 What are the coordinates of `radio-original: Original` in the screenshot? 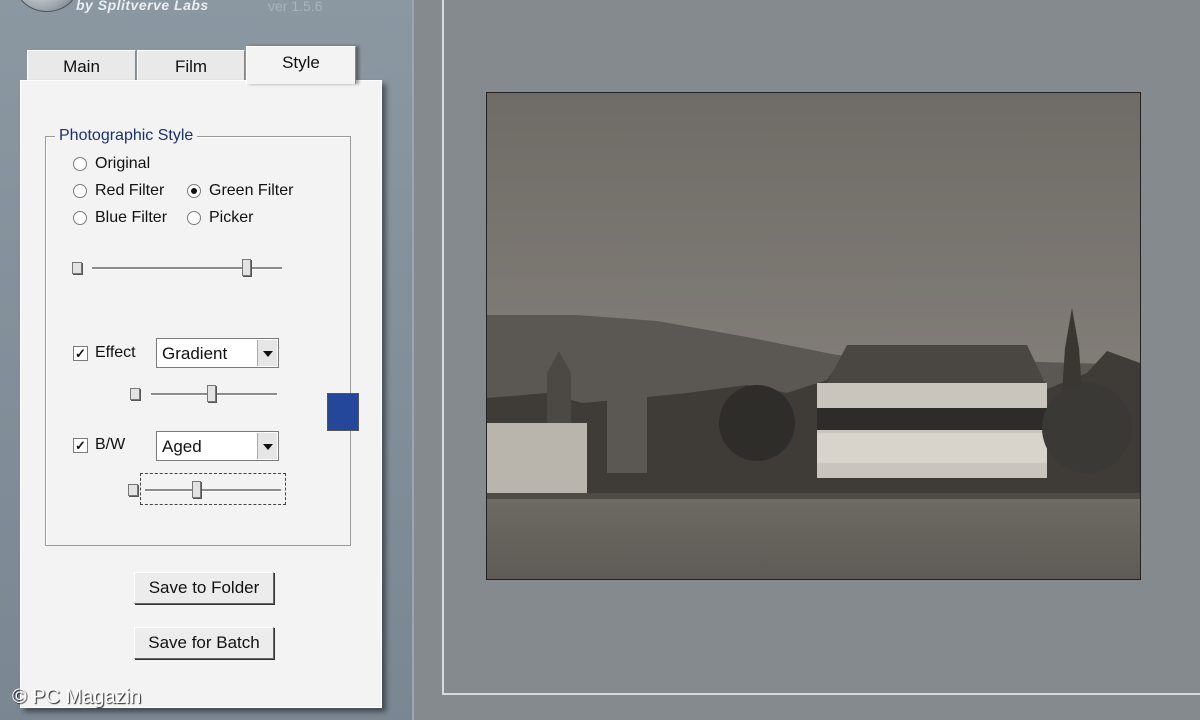 It's located at (111, 164).